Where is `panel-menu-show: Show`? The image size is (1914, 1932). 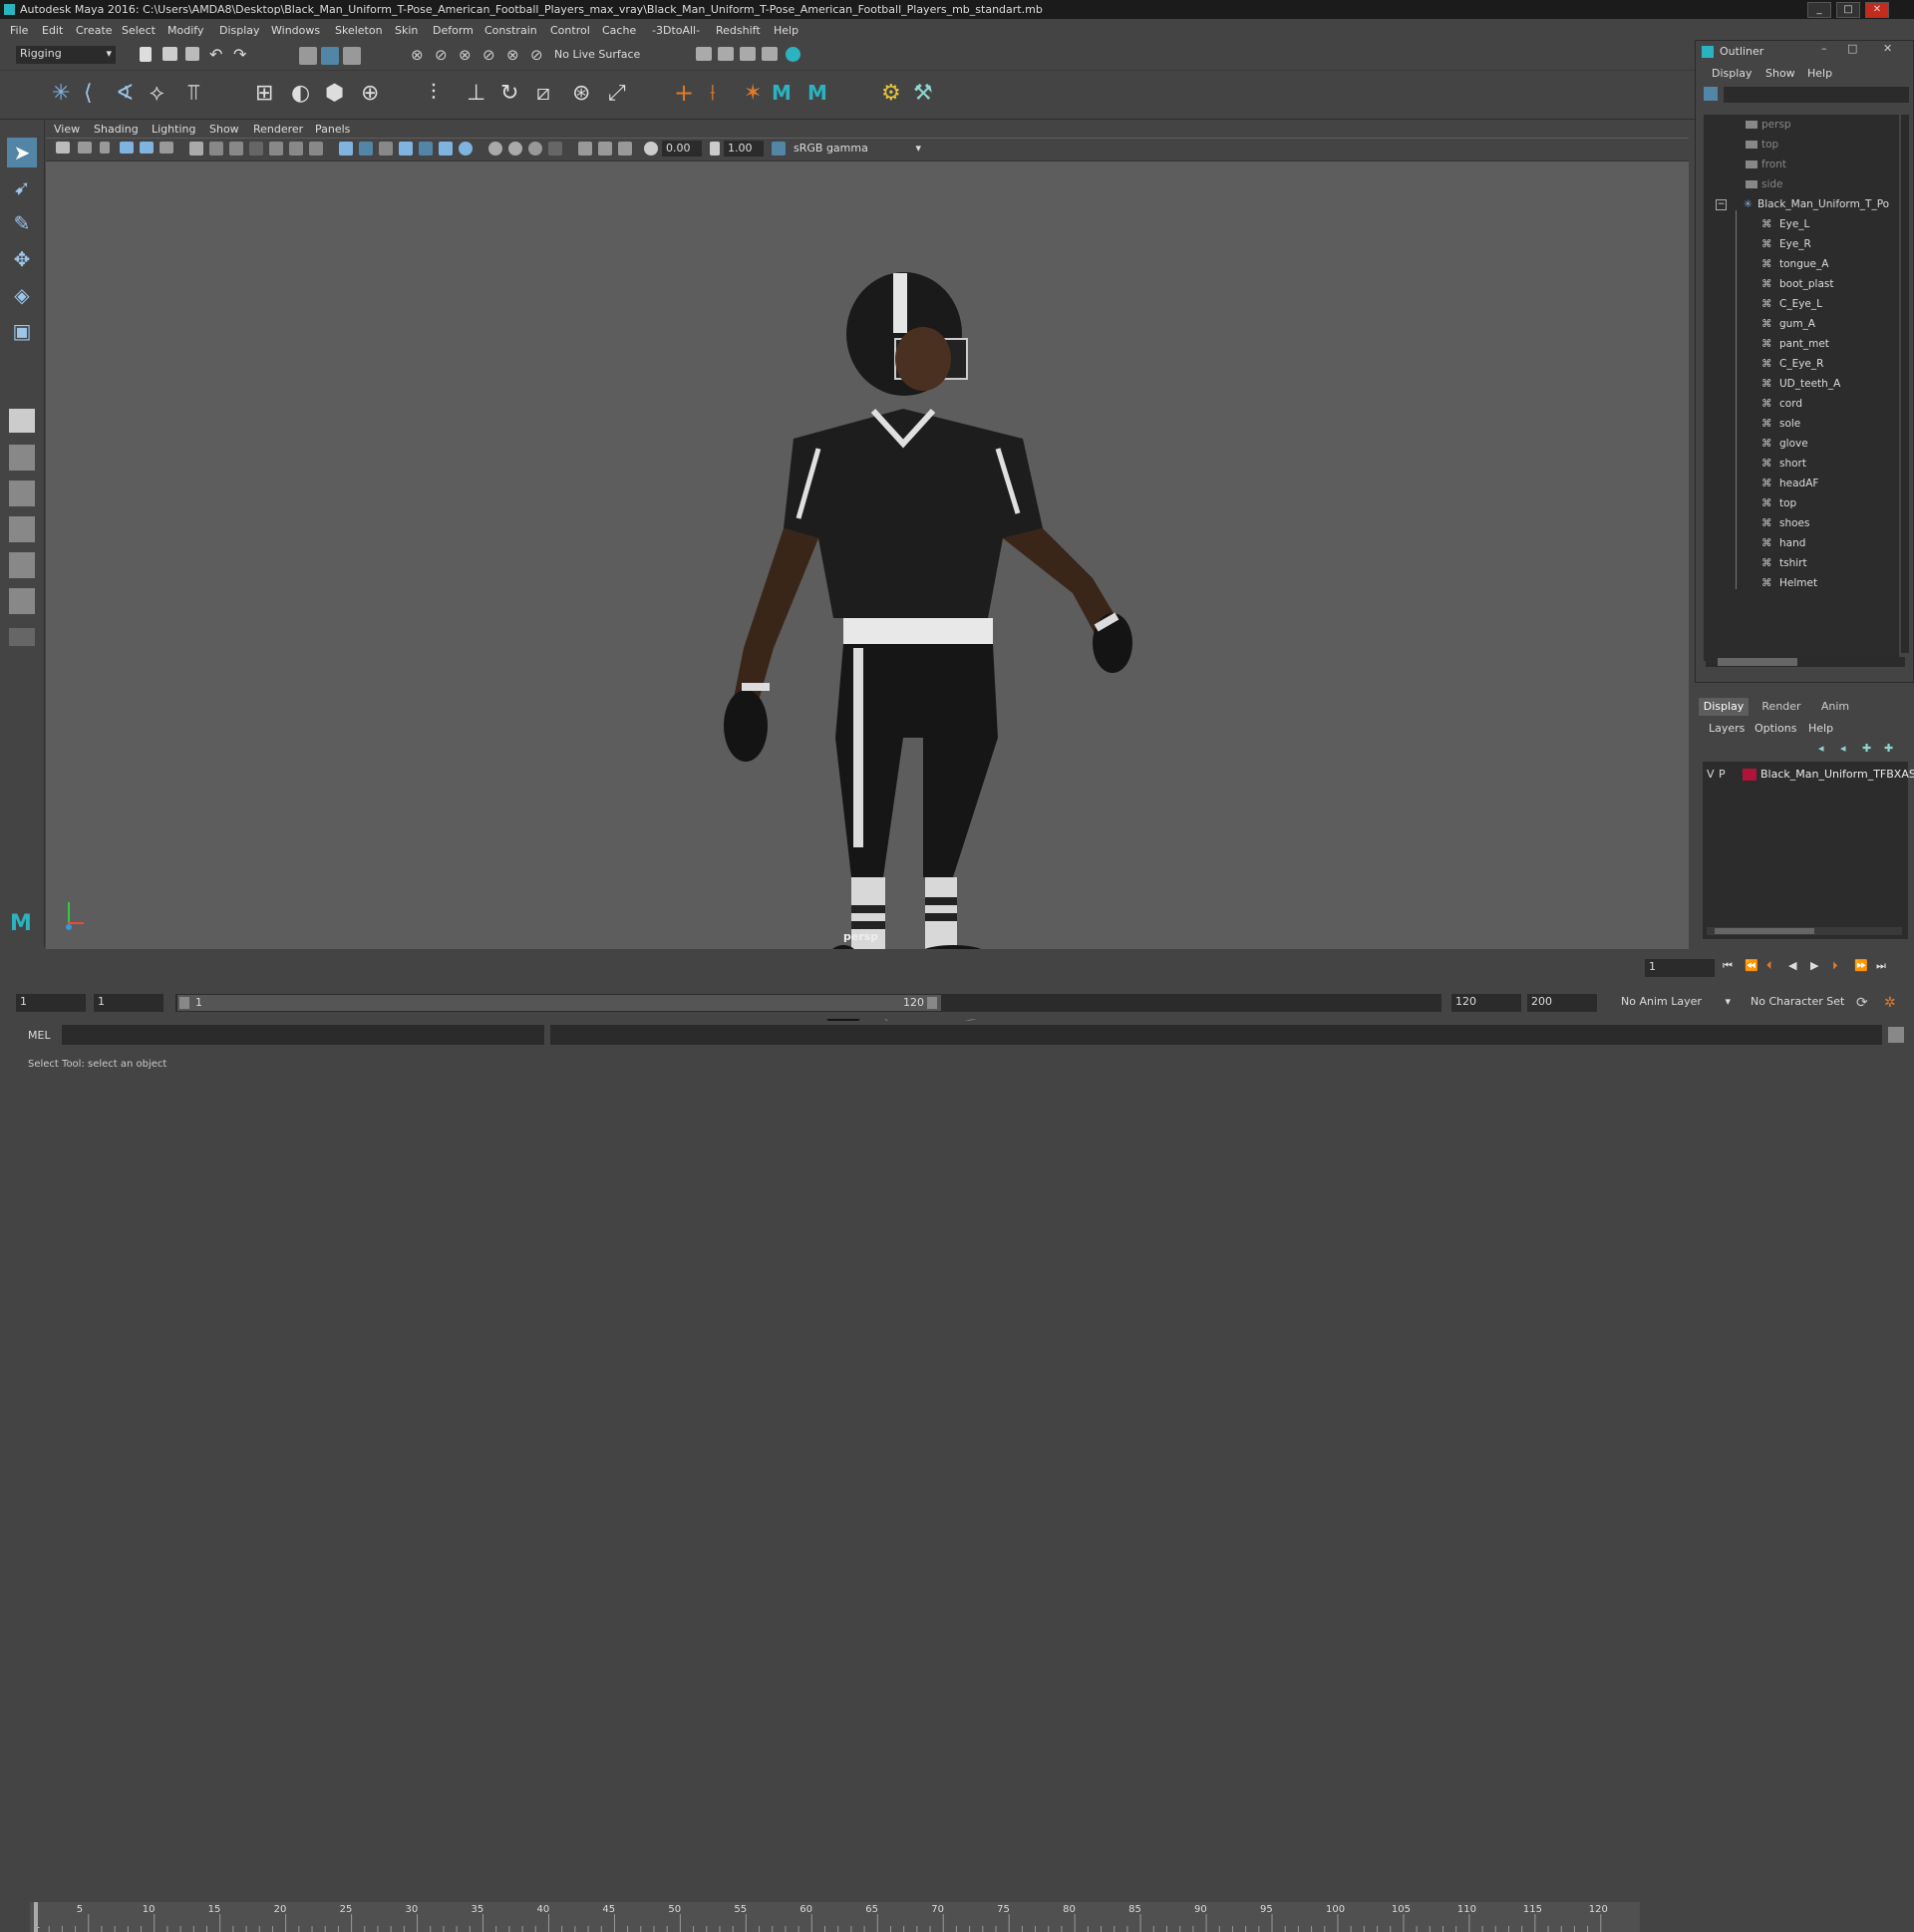 panel-menu-show: Show is located at coordinates (224, 129).